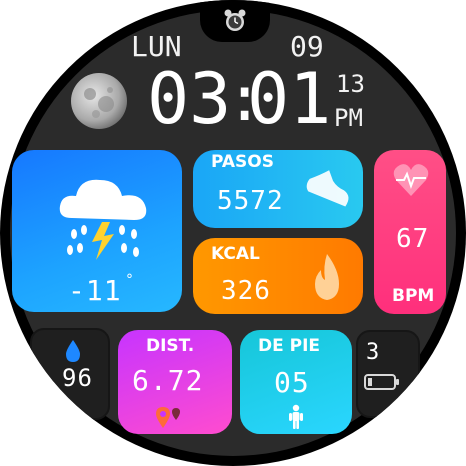 The width and height of the screenshot is (466, 466). Describe the element at coordinates (242, 162) in the screenshot. I see `steps-label: PASOS` at that location.